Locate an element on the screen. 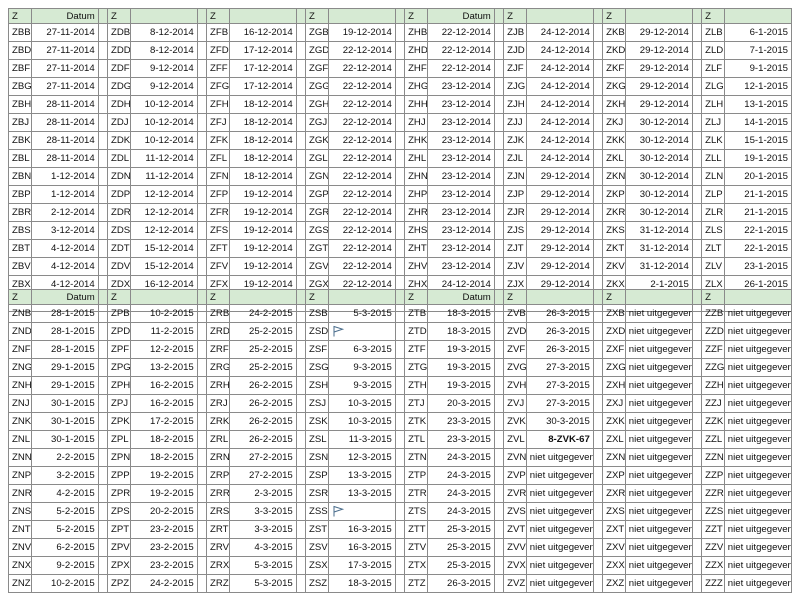  cell-plate-code: ZHT is located at coordinates (416, 248).